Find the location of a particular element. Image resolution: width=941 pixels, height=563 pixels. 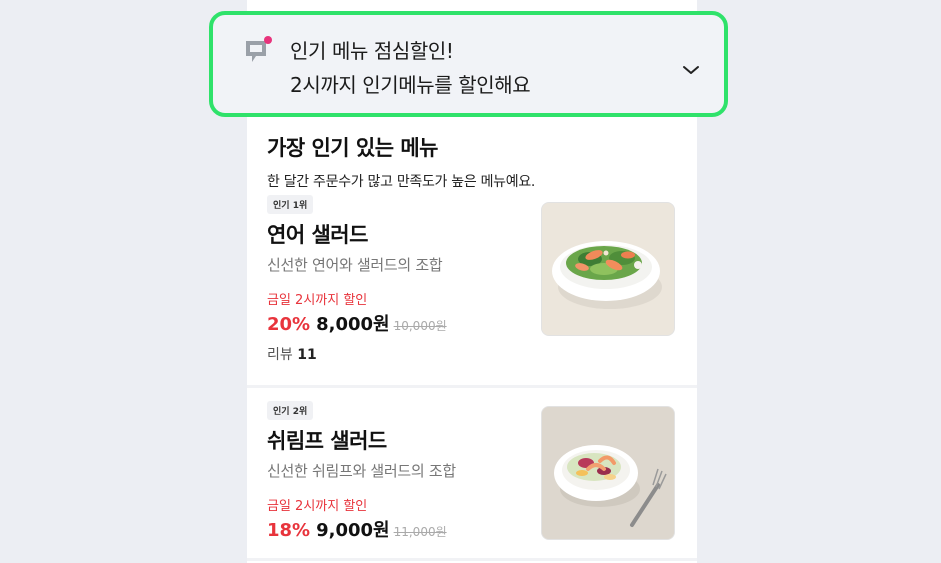

rank-badge: 인기 2위 is located at coordinates (290, 410).